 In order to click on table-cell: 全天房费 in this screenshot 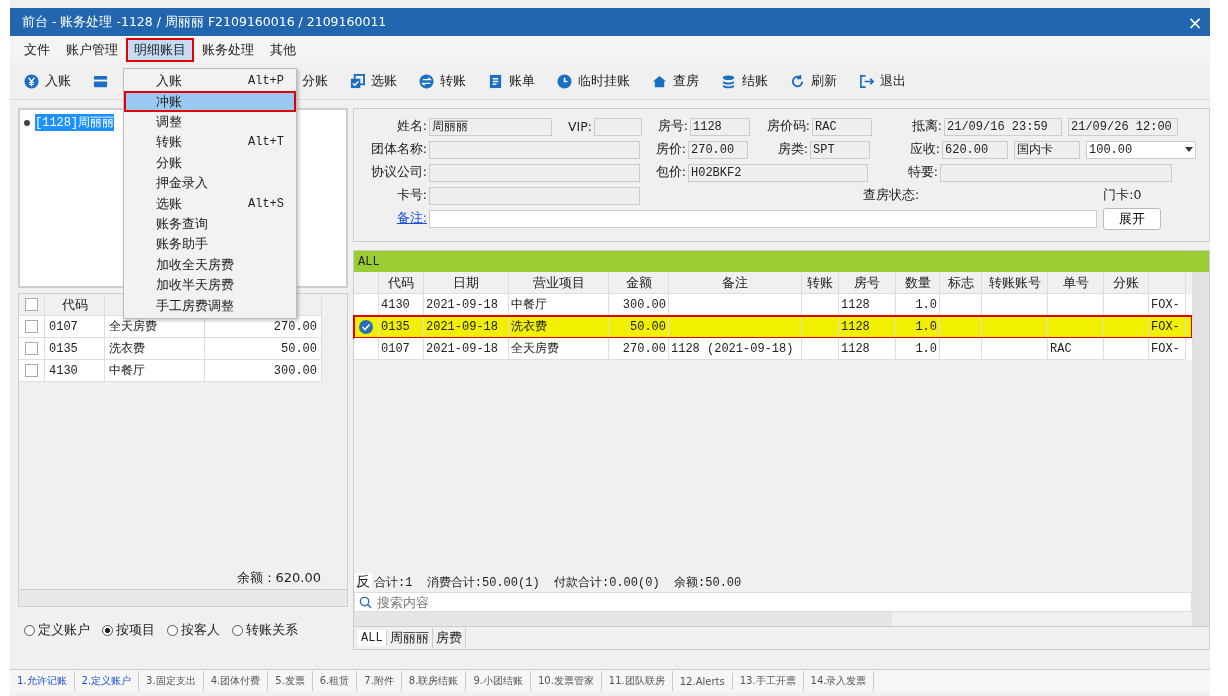, I will do `click(559, 349)`.